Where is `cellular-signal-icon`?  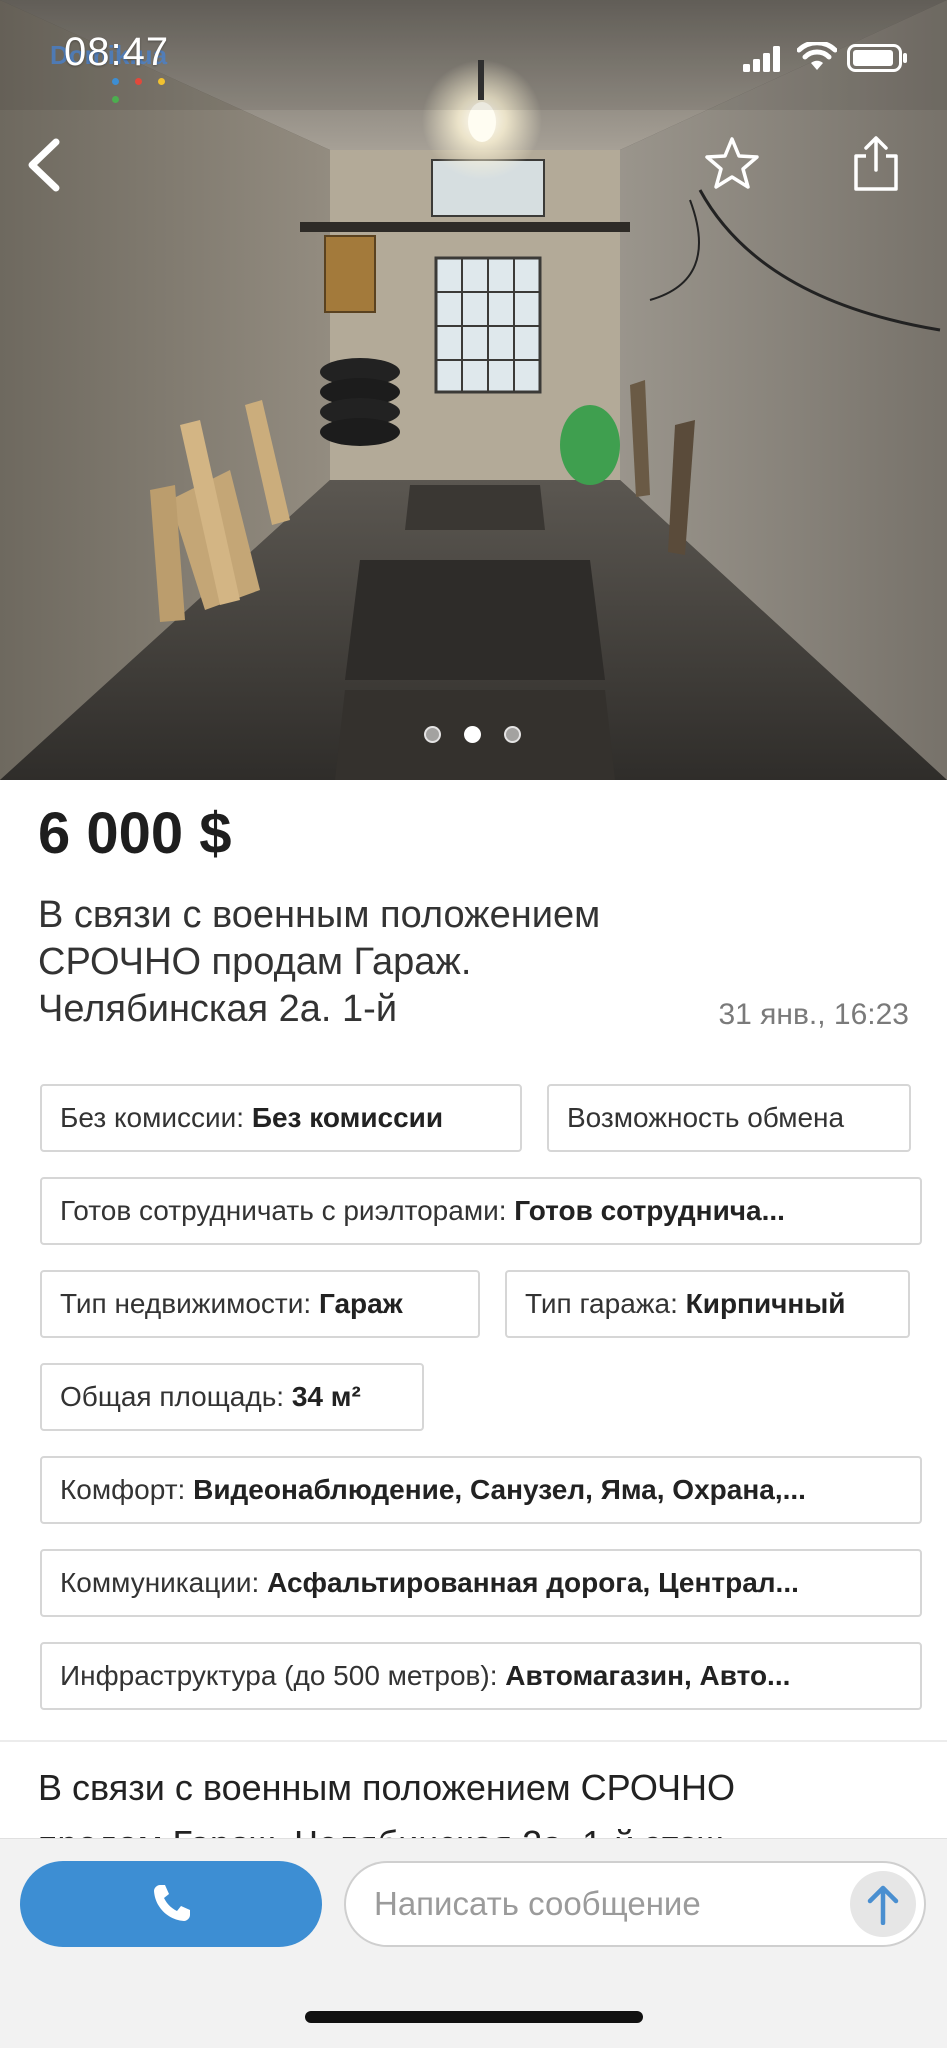
cellular-signal-icon is located at coordinates (761, 59).